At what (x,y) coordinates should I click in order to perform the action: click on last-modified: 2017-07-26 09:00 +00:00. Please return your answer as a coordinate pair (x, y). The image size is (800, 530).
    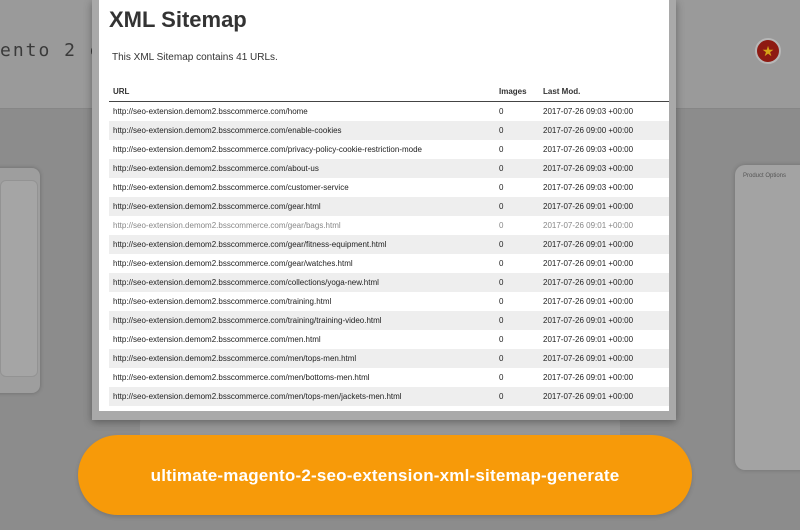
    Looking at the image, I should click on (604, 130).